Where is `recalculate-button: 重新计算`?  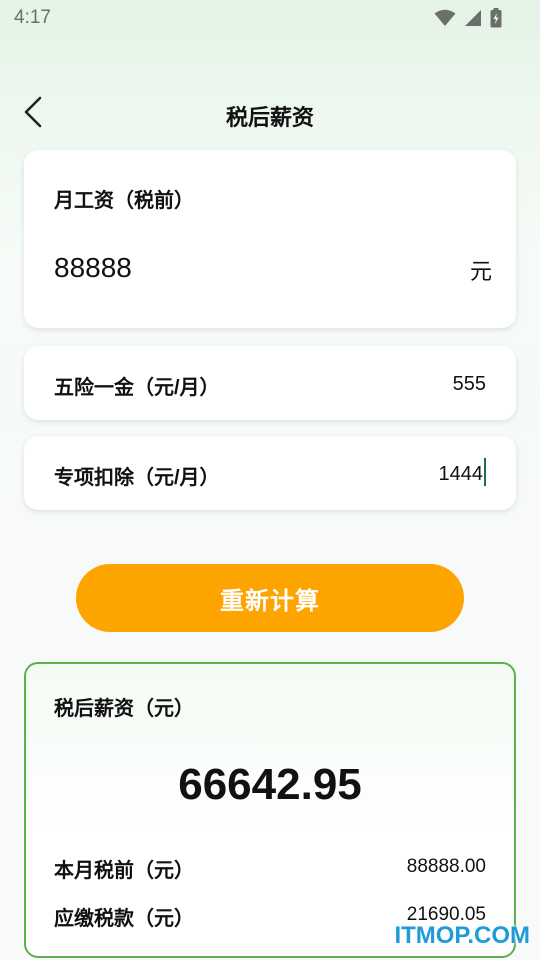
recalculate-button: 重新计算 is located at coordinates (270, 598).